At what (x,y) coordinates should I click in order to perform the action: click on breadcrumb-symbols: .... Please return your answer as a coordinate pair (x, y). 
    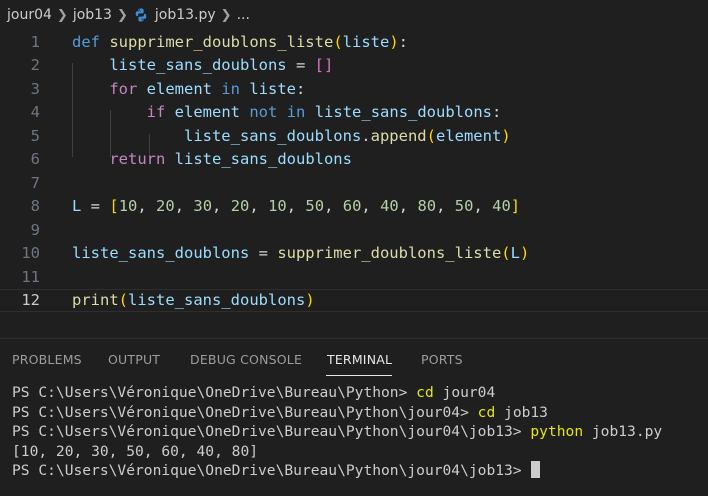
    Looking at the image, I should click on (243, 15).